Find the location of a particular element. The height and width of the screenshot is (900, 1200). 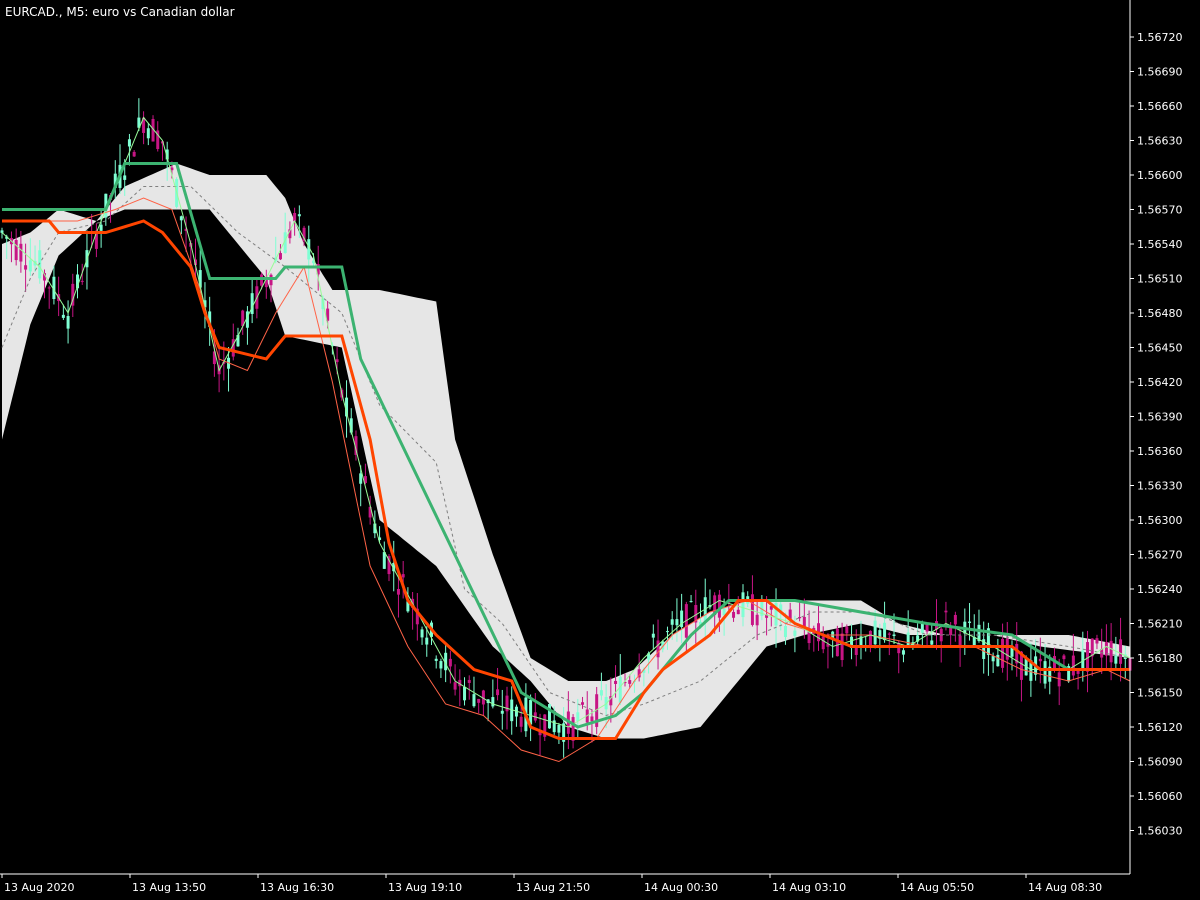

y-tick-label: 1.56330 is located at coordinates (1160, 486).